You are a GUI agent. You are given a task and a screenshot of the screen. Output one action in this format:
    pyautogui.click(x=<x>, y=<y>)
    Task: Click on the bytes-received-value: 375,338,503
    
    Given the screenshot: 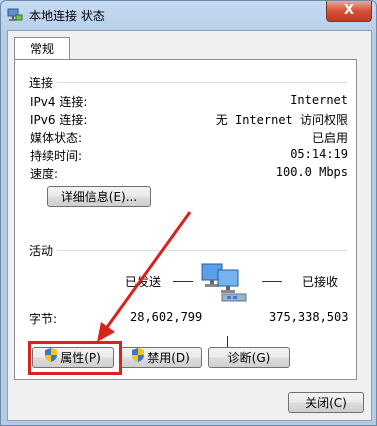 What is the action you would take?
    pyautogui.click(x=309, y=317)
    